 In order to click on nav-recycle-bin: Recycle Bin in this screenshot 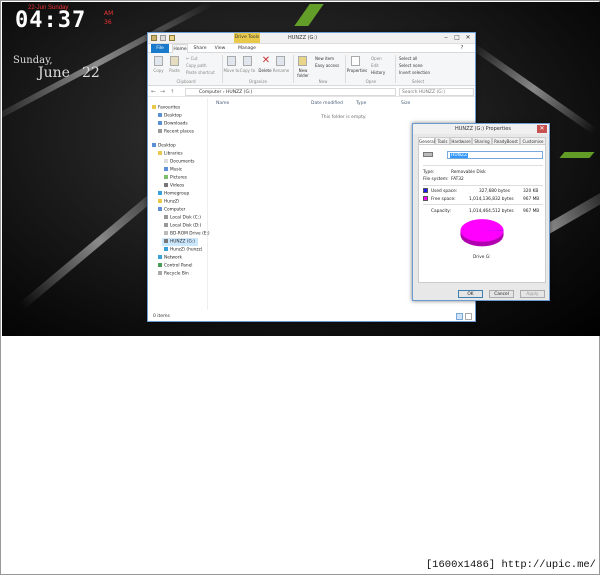, I will do `click(173, 274)`.